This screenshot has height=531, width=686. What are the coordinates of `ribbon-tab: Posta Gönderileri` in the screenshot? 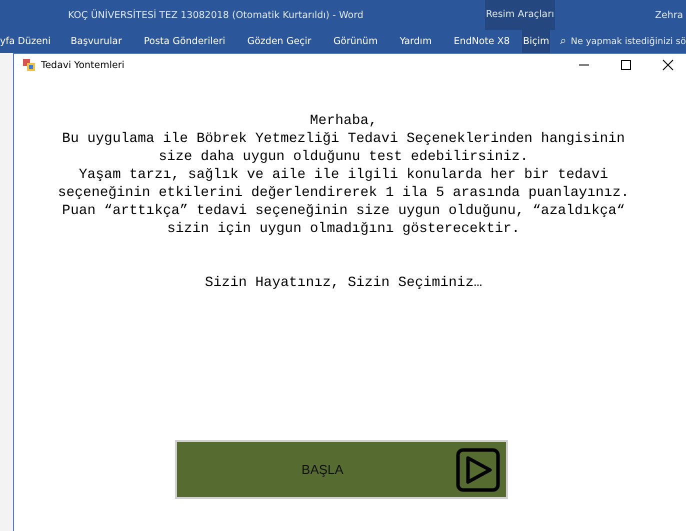 It's located at (185, 41).